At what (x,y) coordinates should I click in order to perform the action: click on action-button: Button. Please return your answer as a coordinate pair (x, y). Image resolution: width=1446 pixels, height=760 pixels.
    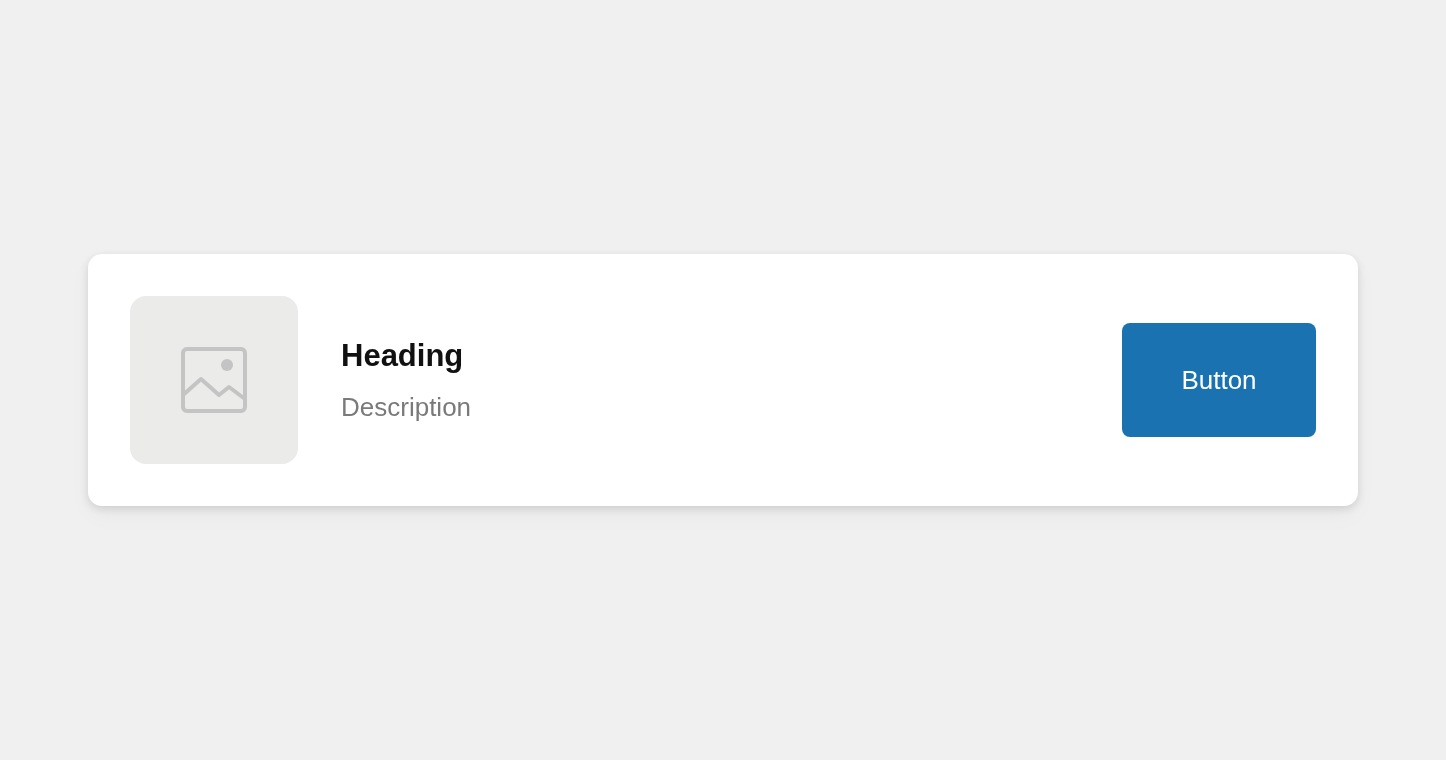
    Looking at the image, I should click on (1219, 380).